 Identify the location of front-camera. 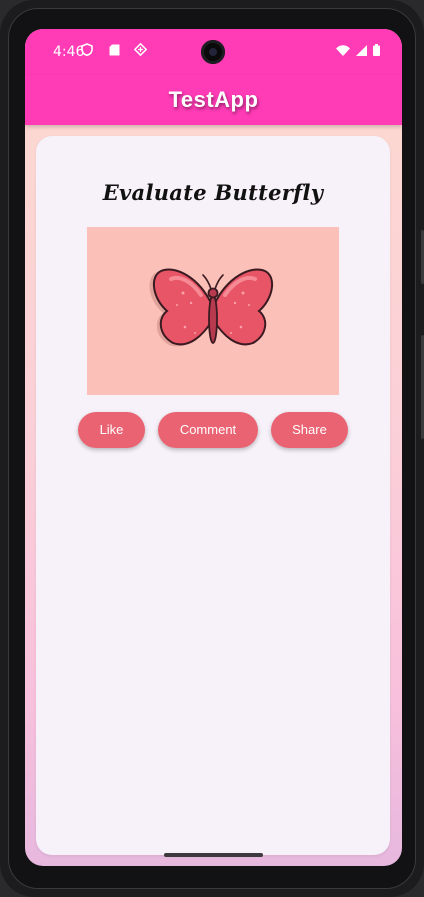
(213, 52).